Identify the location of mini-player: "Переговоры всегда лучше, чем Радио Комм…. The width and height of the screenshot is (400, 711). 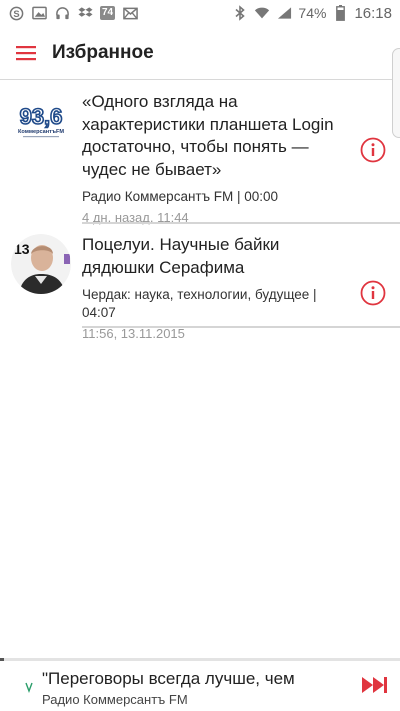
(200, 684).